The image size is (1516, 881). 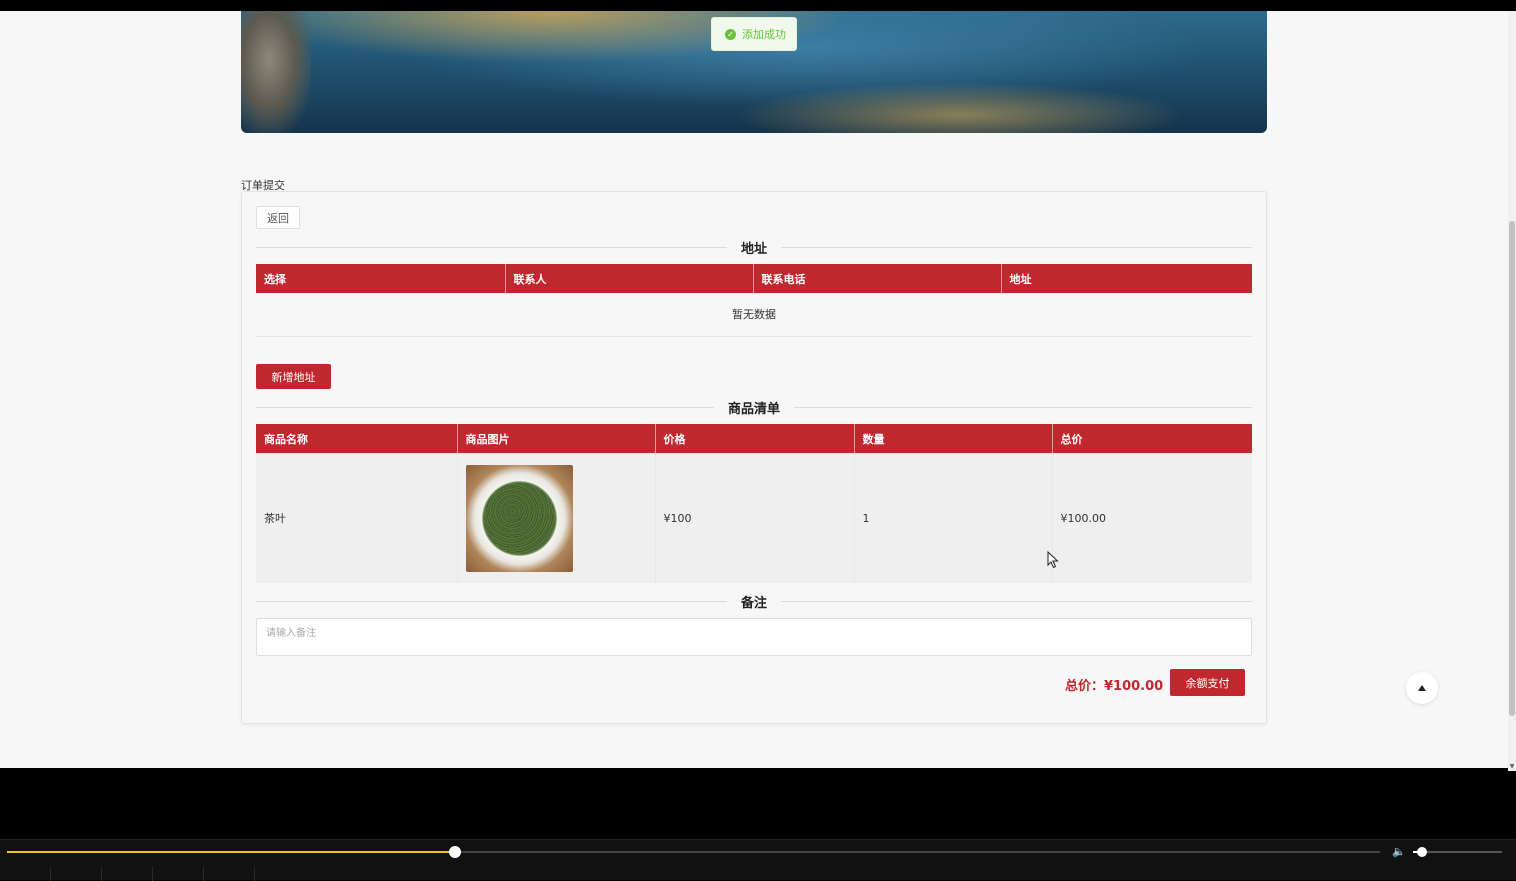 I want to click on address-table: 选择 联系人 联系电话 地址 暂无数据, so click(x=754, y=300).